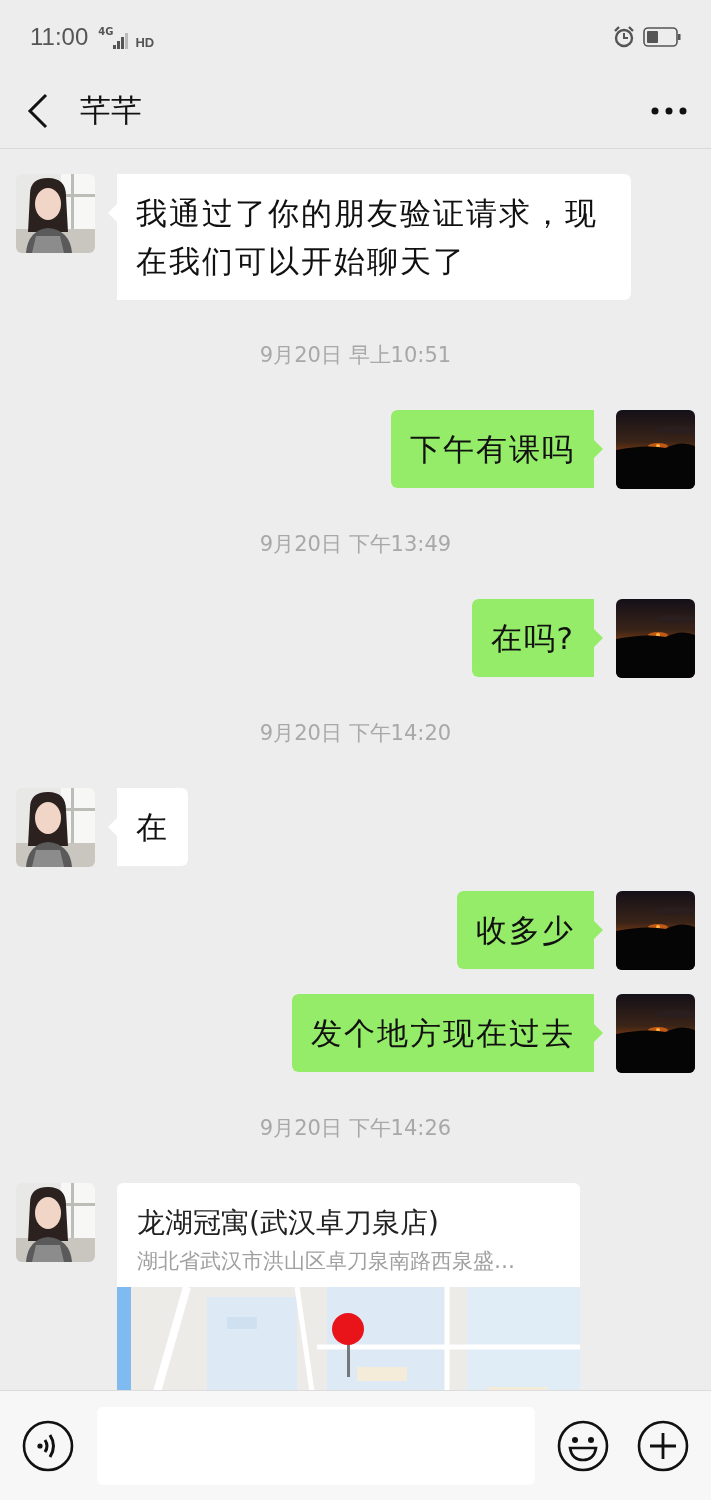  Describe the element at coordinates (497, 449) in the screenshot. I see `message-bubble: 下午有课吗` at that location.